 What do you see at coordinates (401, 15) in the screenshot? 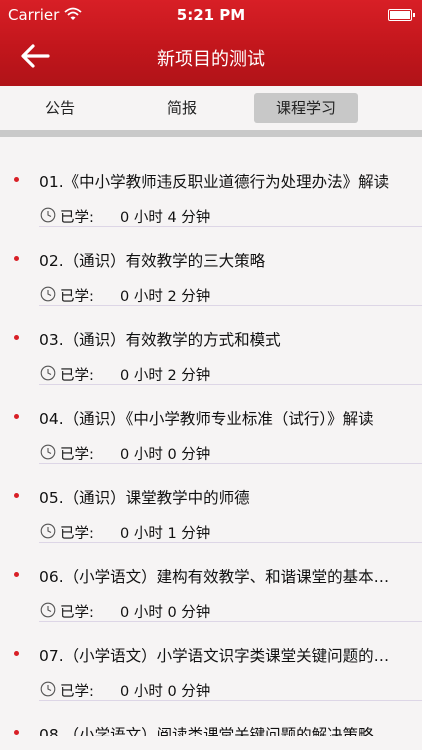
I see `battery-icon` at bounding box center [401, 15].